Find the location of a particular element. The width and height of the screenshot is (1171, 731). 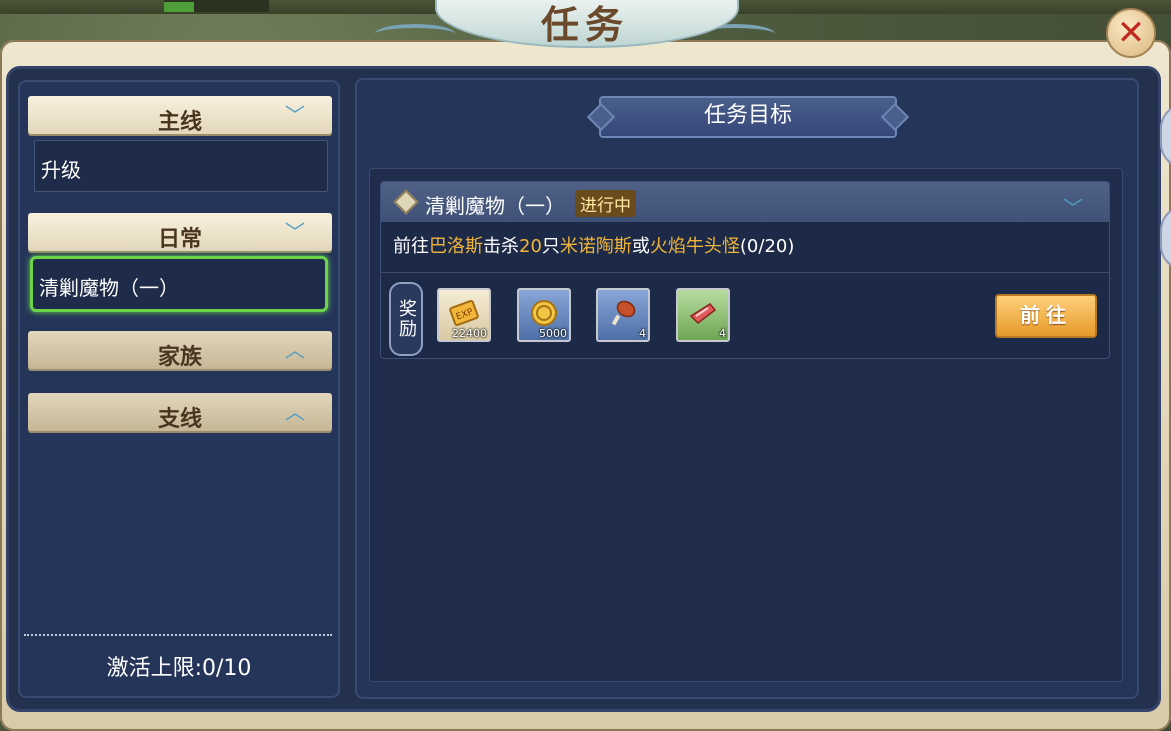

reward-gold: 5000 is located at coordinates (544, 315).